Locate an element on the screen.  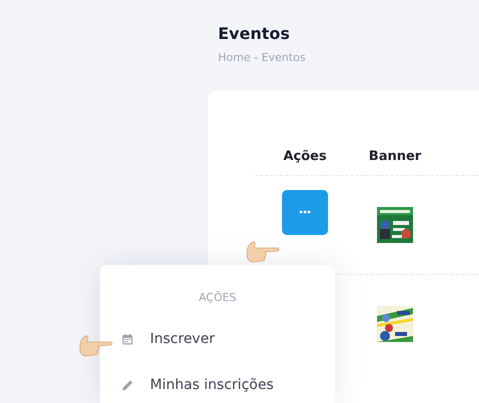
page-title: Eventos is located at coordinates (254, 33).